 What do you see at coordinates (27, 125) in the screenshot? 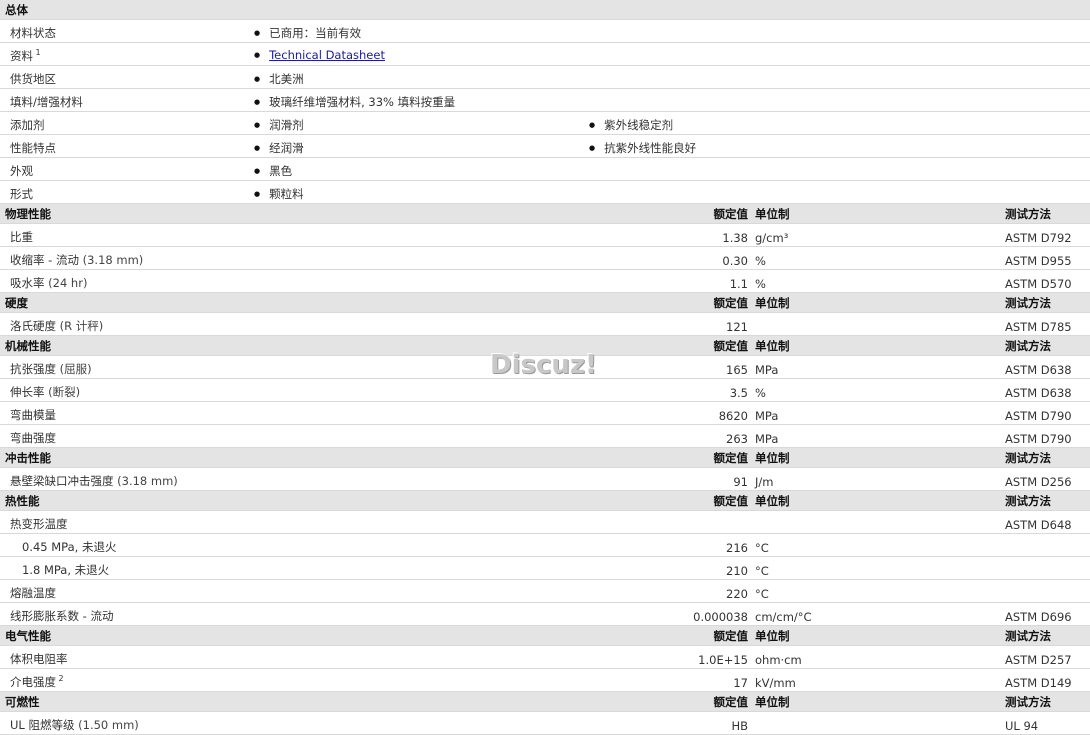
I see `row-label: 添加剂` at bounding box center [27, 125].